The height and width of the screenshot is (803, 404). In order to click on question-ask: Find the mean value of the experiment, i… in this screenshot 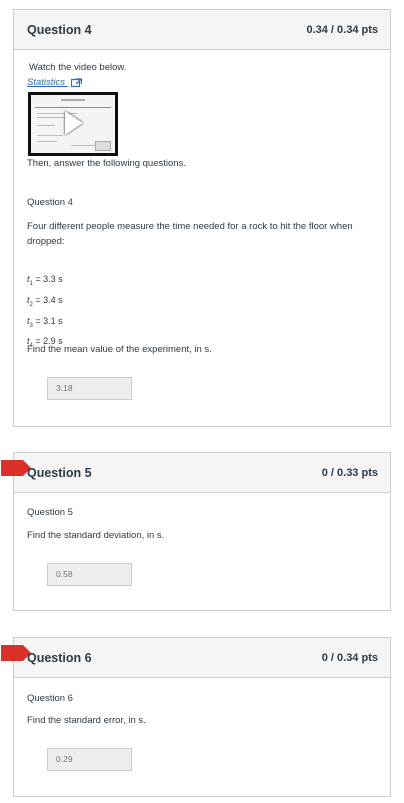, I will do `click(119, 349)`.